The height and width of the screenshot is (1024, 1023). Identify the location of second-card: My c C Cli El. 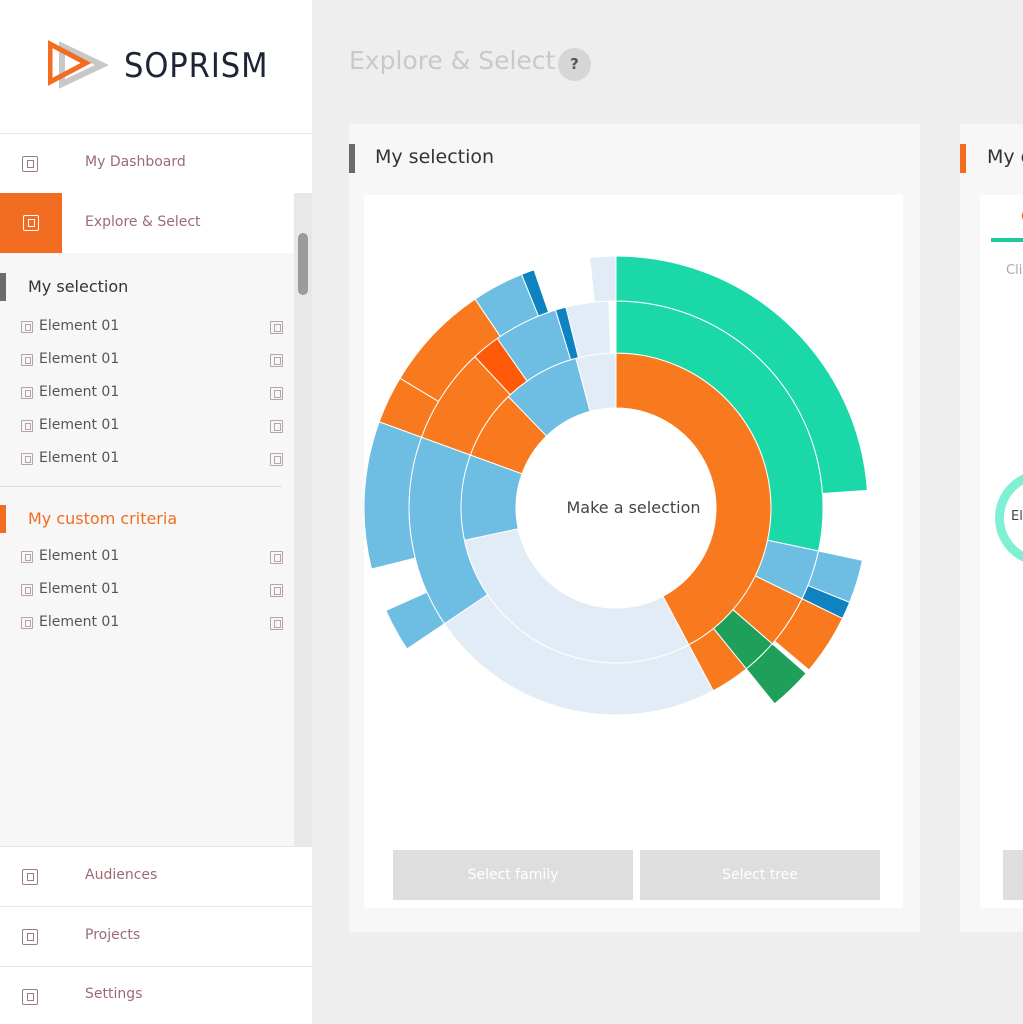
(991, 528).